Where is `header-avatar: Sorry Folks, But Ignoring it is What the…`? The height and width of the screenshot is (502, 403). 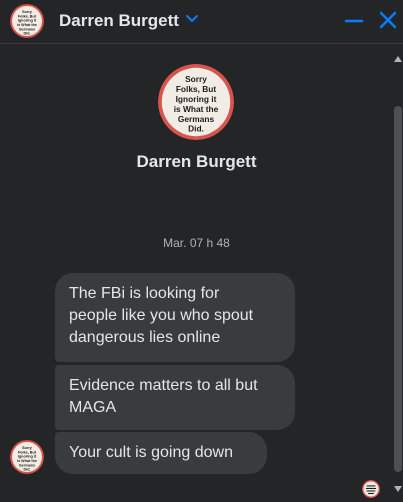
header-avatar: Sorry Folks, But Ignoring it is What the… is located at coordinates (27, 21).